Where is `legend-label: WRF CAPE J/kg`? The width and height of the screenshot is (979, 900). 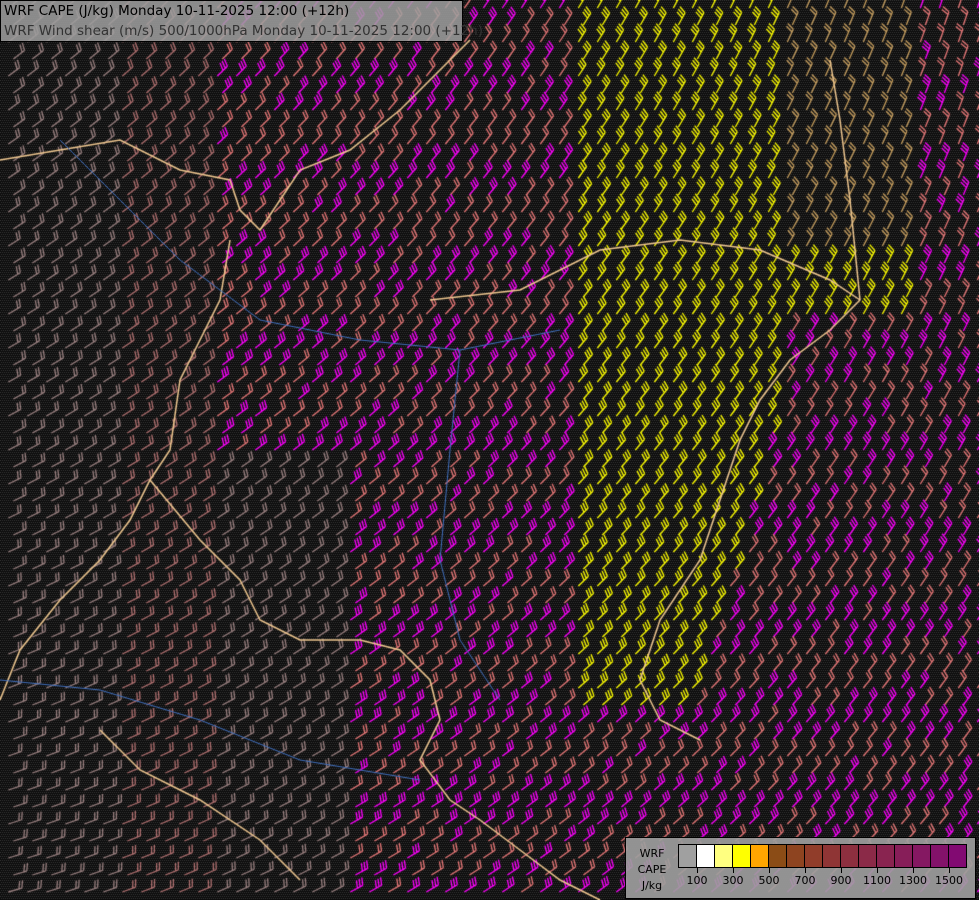
legend-label: WRF CAPE J/kg is located at coordinates (652, 870).